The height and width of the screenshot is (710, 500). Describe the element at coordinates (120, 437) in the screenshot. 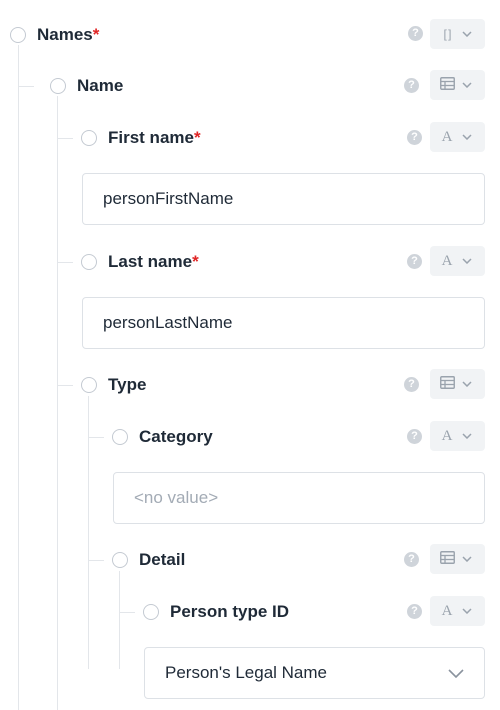

I see `category-radio` at that location.